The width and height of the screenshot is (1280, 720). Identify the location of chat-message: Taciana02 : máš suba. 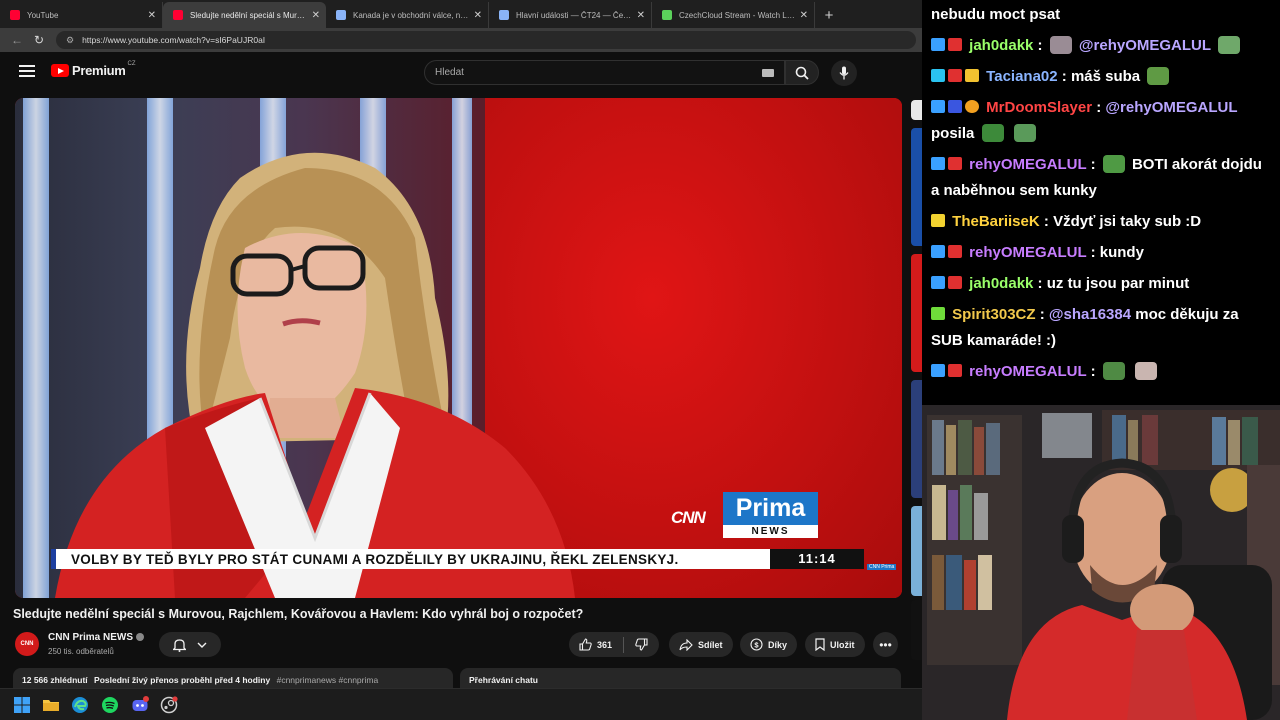
(1101, 77).